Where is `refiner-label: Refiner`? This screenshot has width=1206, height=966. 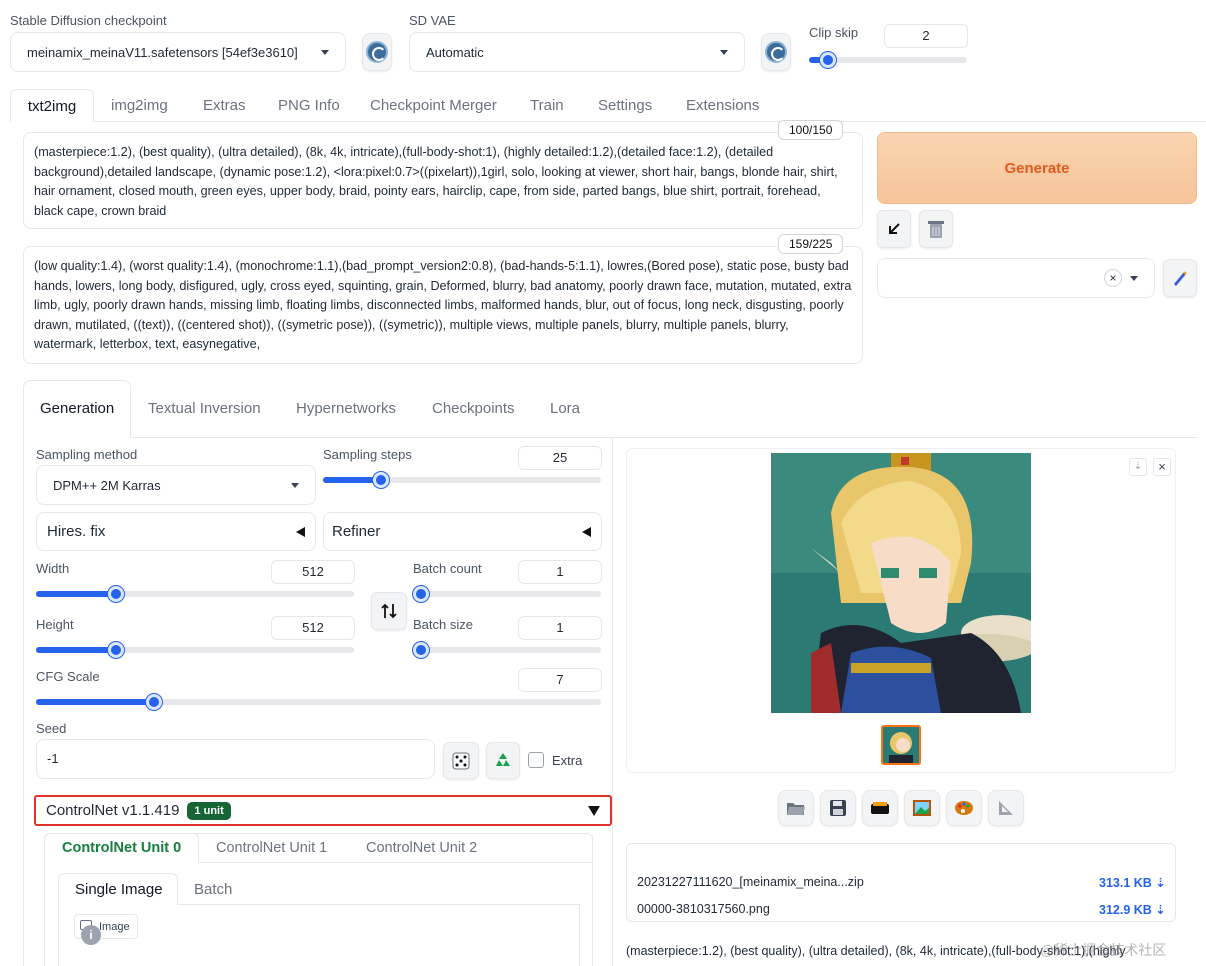
refiner-label: Refiner is located at coordinates (356, 531).